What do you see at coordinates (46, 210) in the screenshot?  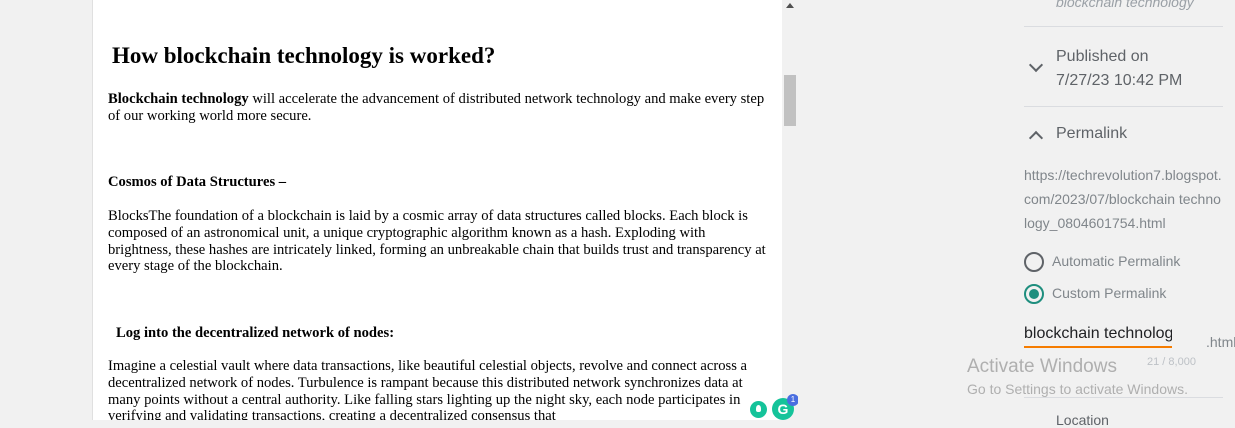 I see `left-gutter` at bounding box center [46, 210].